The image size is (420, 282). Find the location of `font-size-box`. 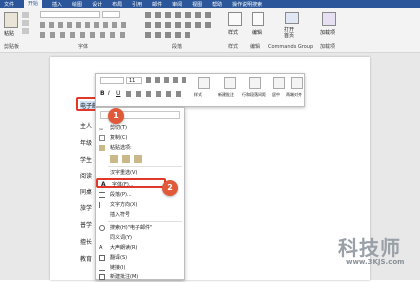

font-size-box is located at coordinates (111, 14).